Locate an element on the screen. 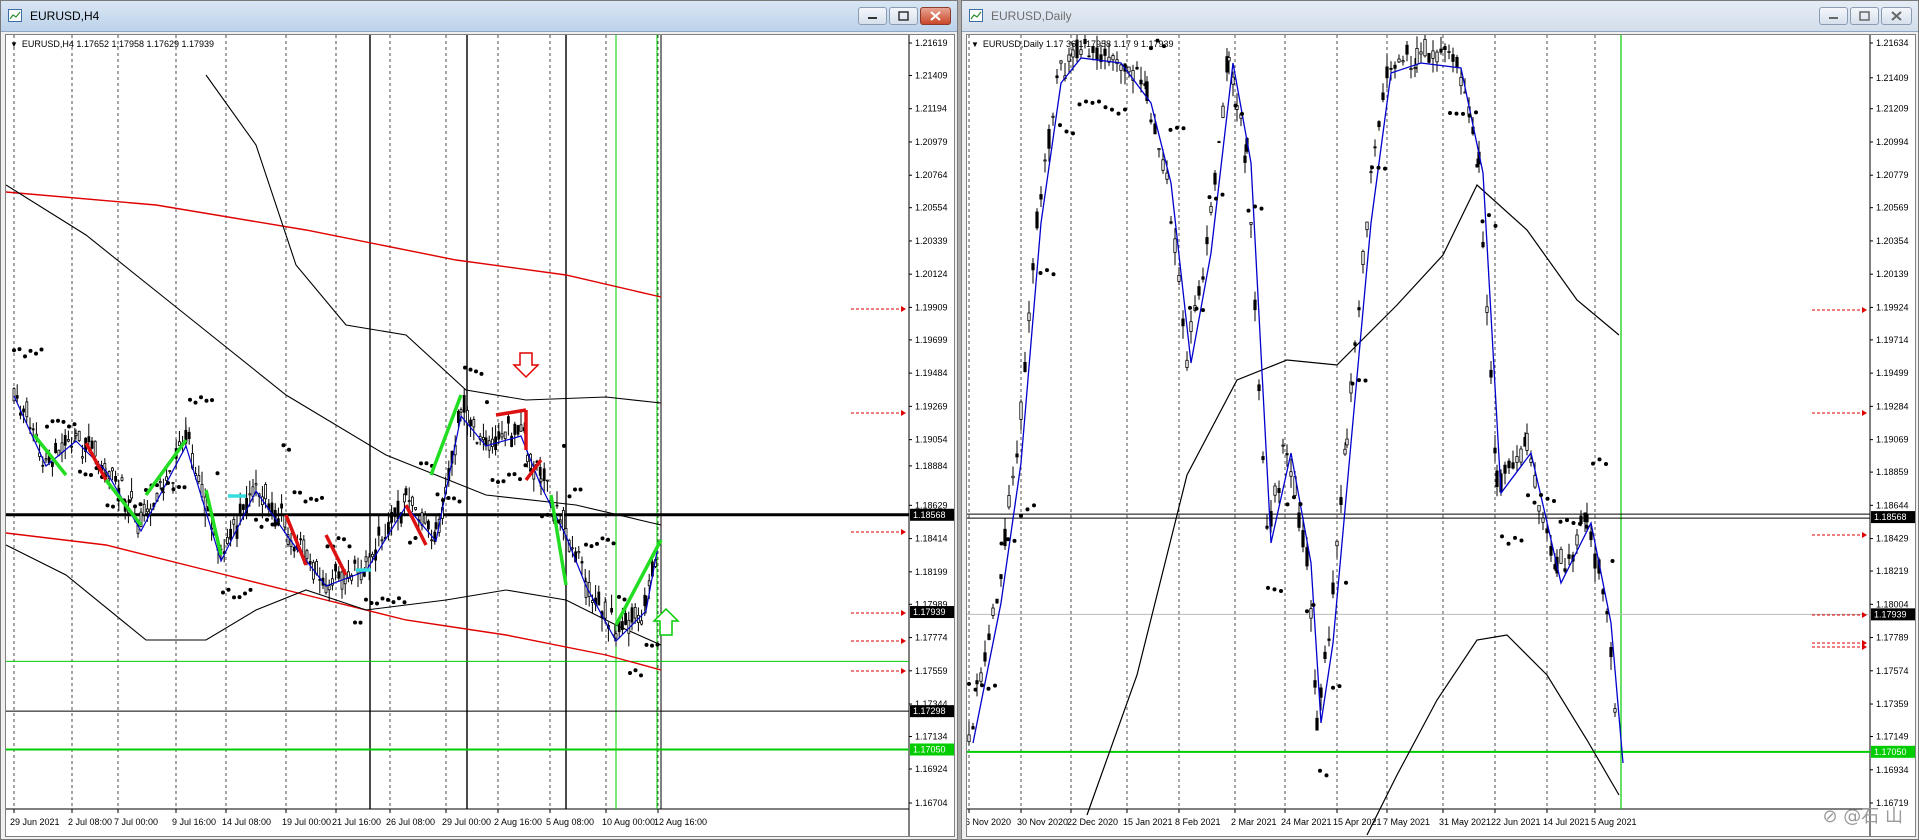 The width and height of the screenshot is (1919, 840). title-bar: EURUSD,H4 is located at coordinates (479, 16).